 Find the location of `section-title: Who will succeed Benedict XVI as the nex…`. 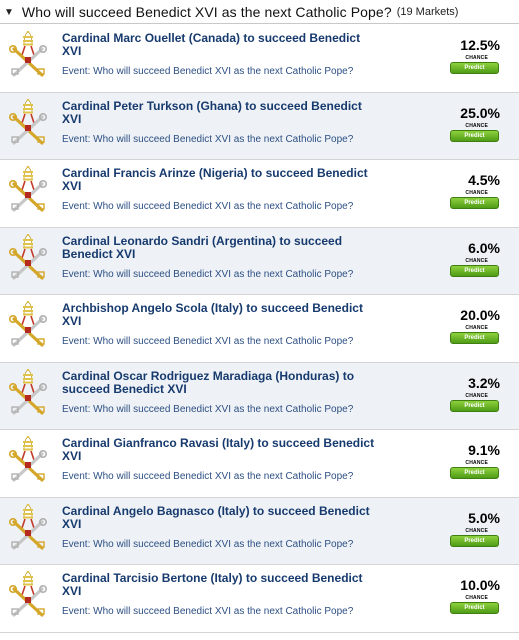

section-title: Who will succeed Benedict XVI as the nex… is located at coordinates (206, 11).